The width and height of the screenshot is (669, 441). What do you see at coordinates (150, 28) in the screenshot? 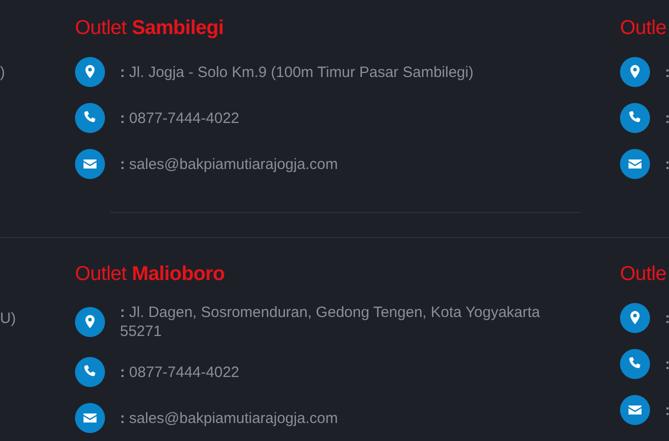
I see `outlet-title: Outlet Sambilegi` at bounding box center [150, 28].